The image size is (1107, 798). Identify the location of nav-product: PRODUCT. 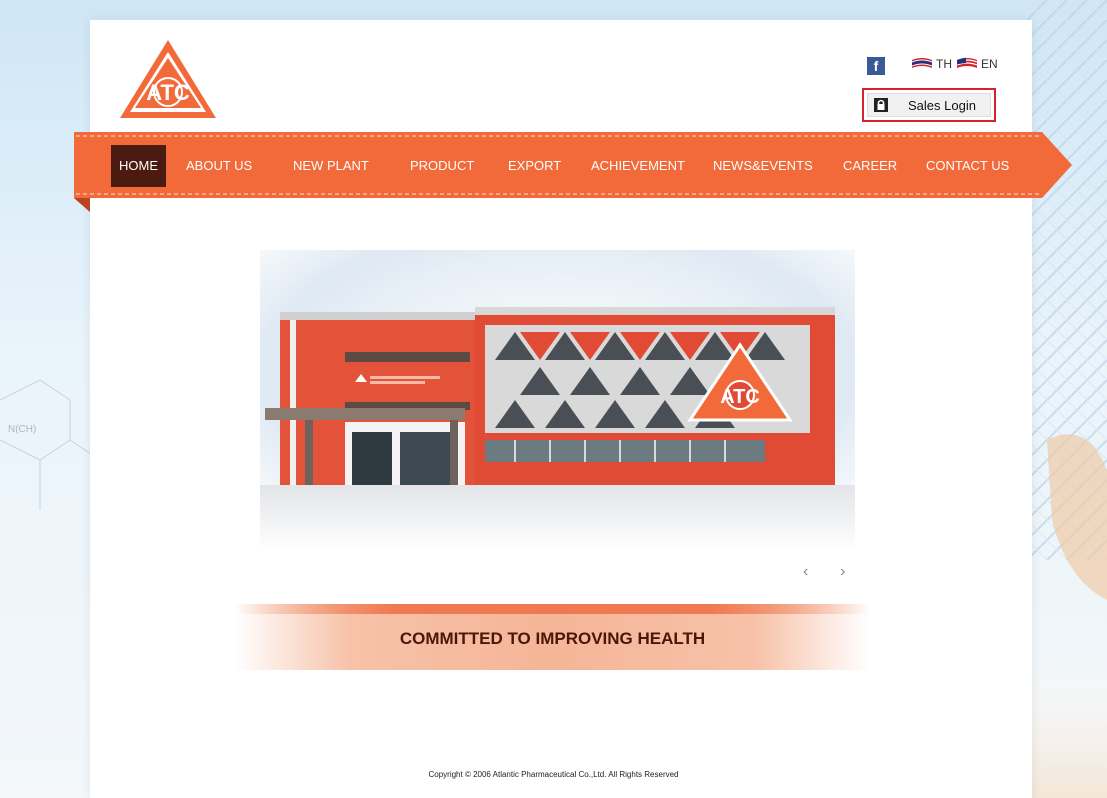
(442, 166).